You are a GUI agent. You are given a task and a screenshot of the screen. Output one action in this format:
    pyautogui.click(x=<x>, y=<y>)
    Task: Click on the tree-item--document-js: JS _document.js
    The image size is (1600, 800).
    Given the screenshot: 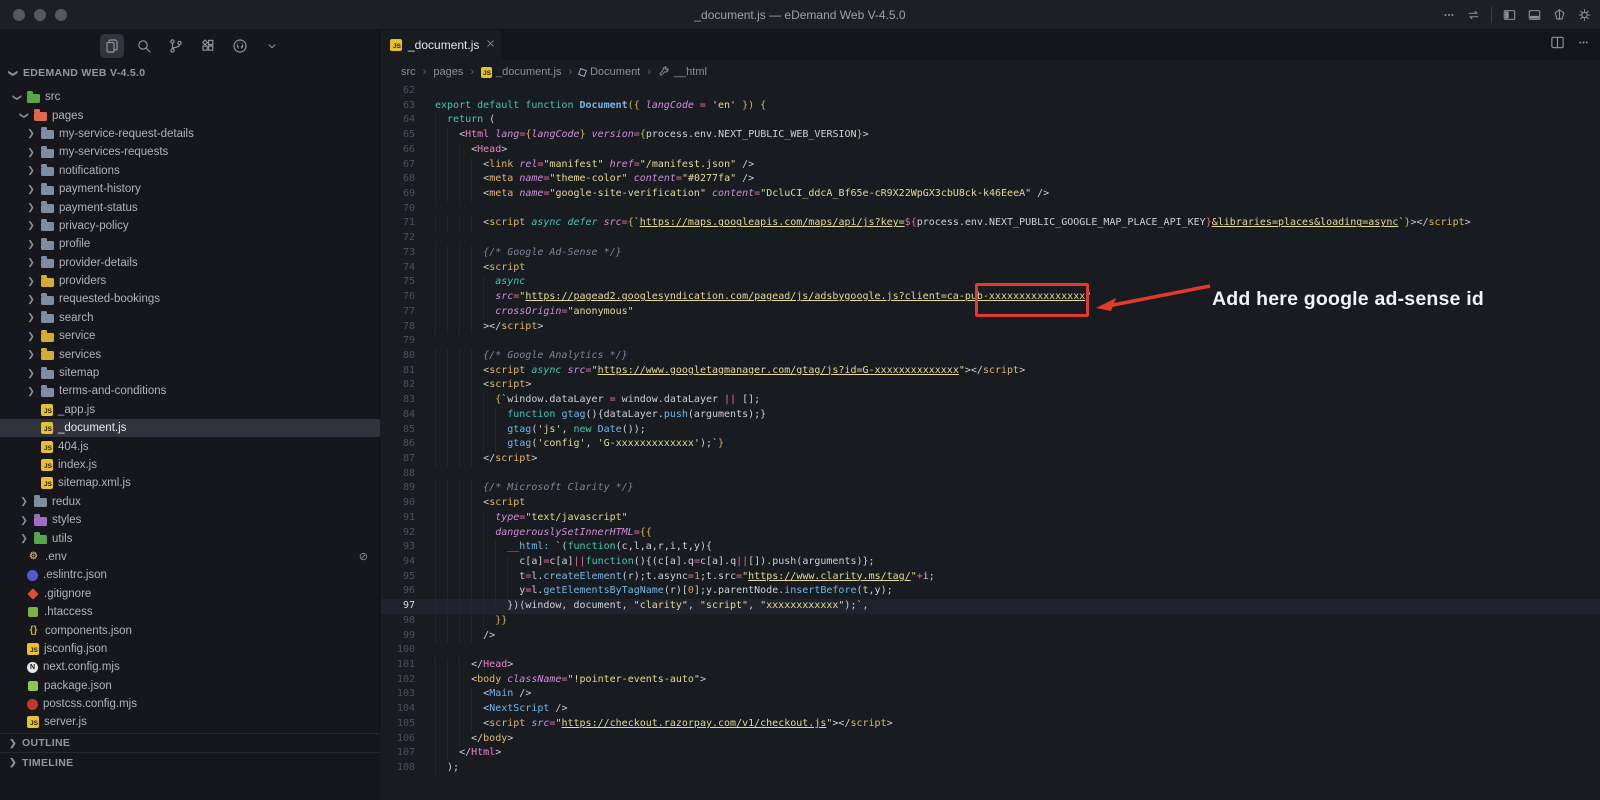 What is the action you would take?
    pyautogui.click(x=190, y=428)
    